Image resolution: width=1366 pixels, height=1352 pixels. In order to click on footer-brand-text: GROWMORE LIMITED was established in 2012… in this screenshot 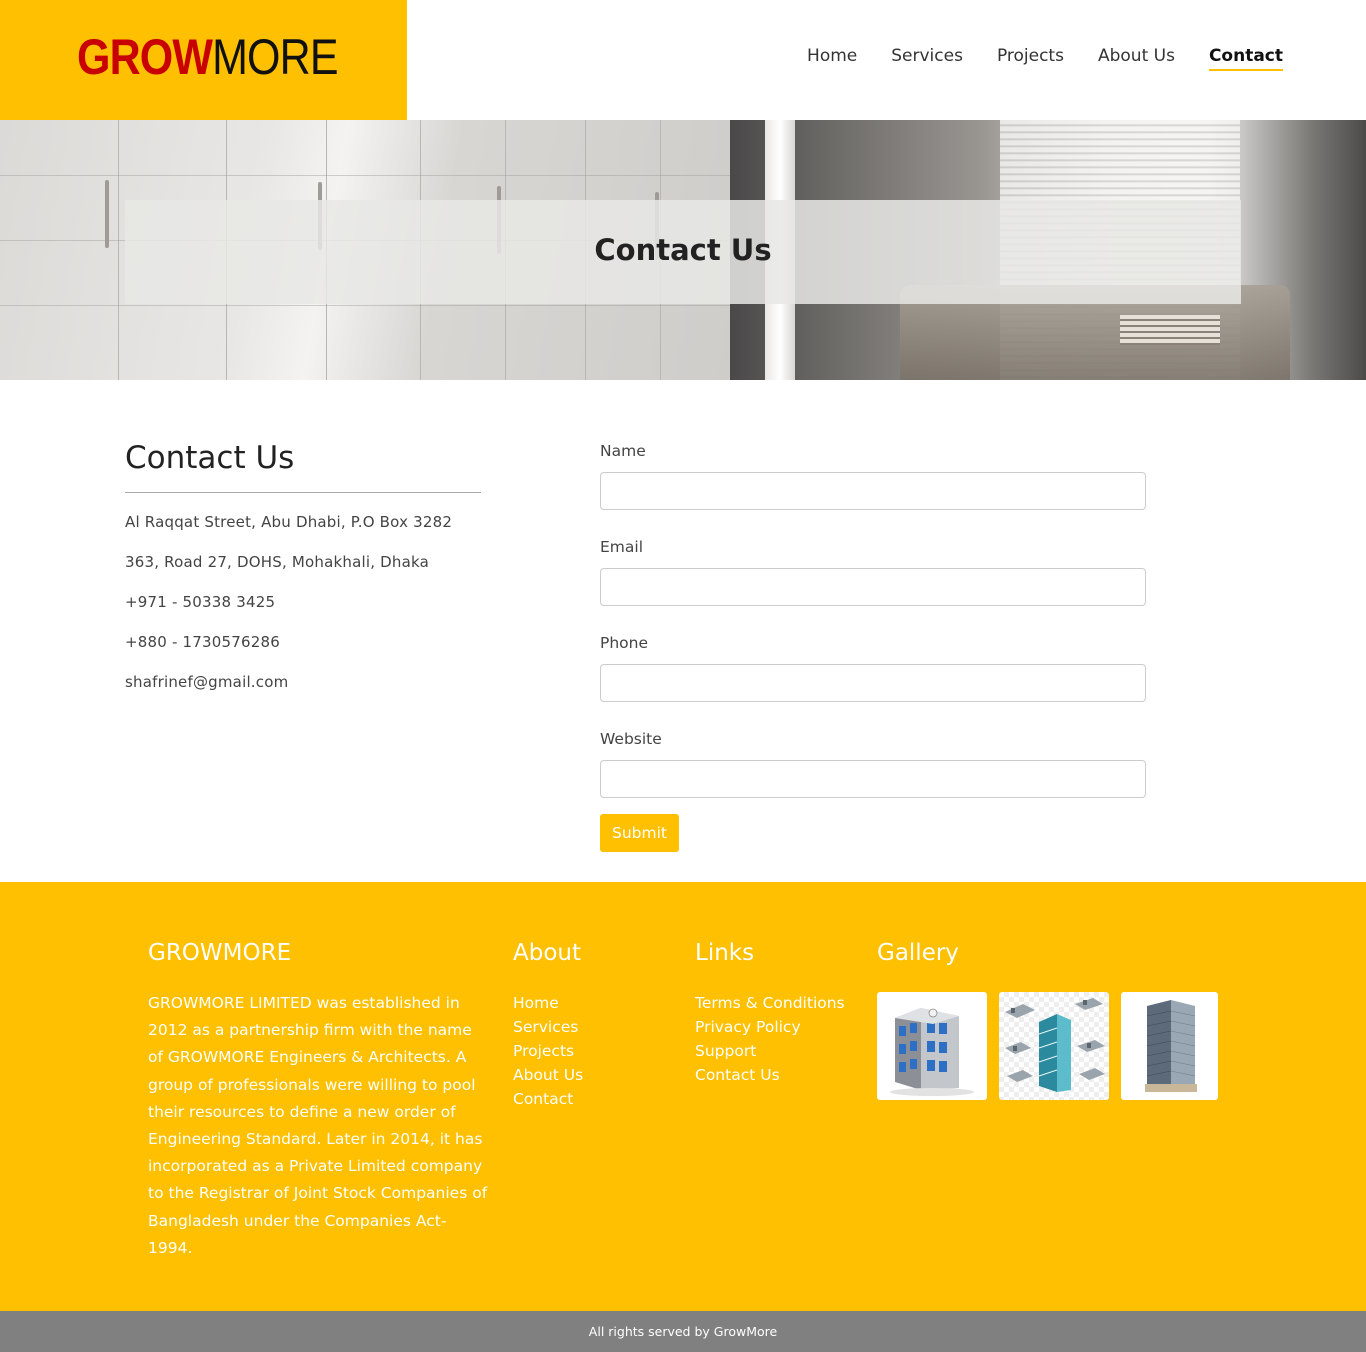, I will do `click(318, 1125)`.